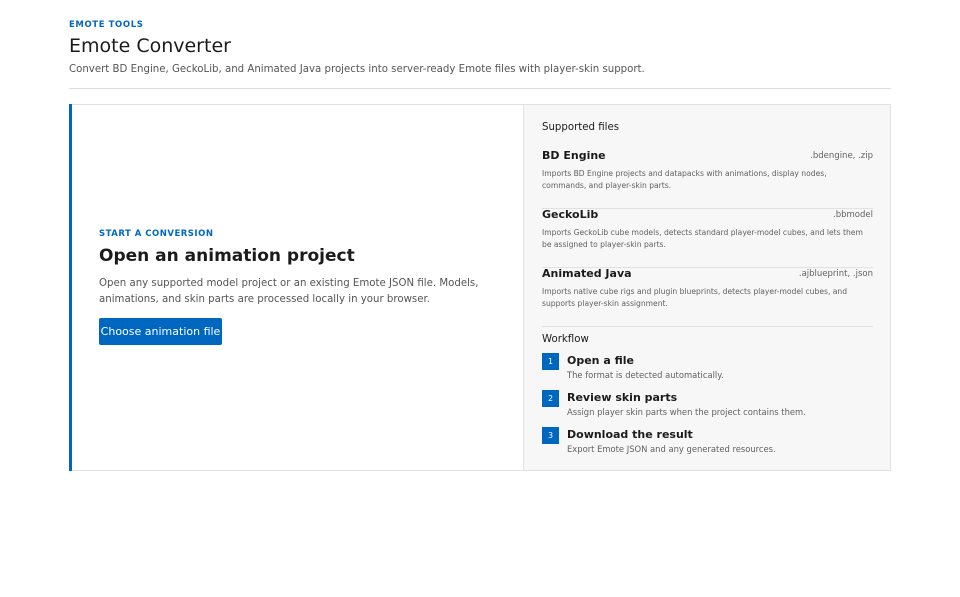 Image resolution: width=960 pixels, height=597 pixels. Describe the element at coordinates (600, 360) in the screenshot. I see `step-title: Open a file` at that location.